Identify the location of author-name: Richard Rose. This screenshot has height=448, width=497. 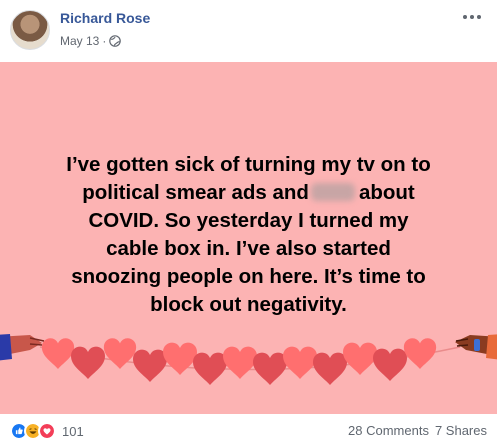
(105, 18).